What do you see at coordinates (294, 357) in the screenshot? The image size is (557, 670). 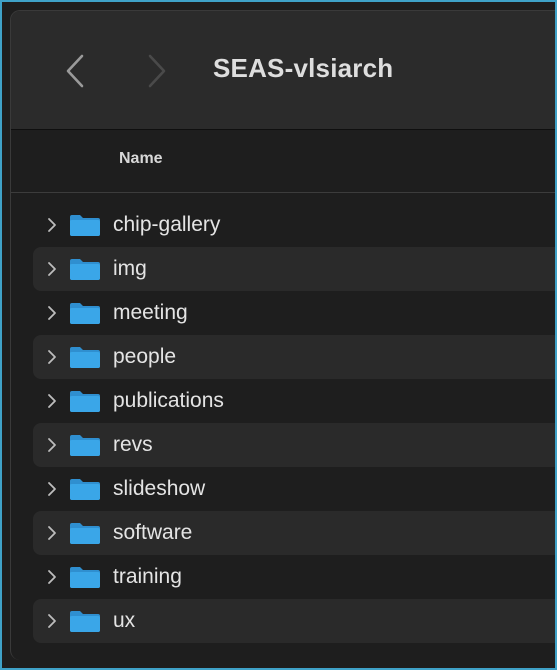 I see `list-item: people` at bounding box center [294, 357].